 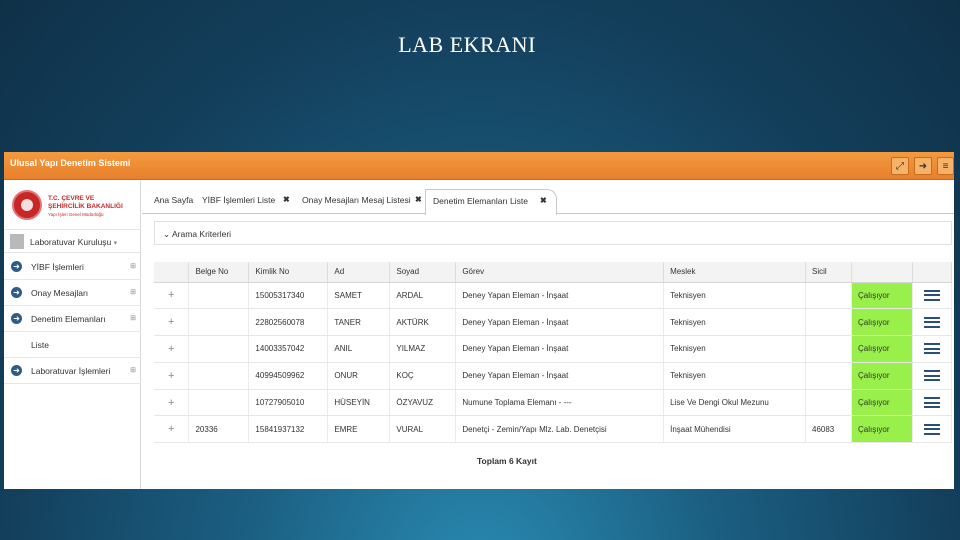 I want to click on sidebar-item-label: Denetim Elemanları, so click(x=68, y=319).